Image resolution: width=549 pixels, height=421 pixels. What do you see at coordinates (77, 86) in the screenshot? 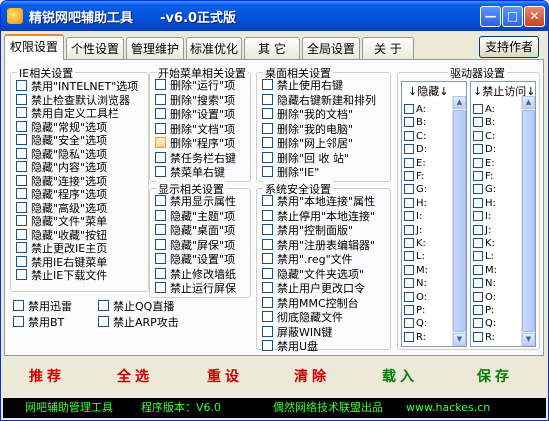
I see `checkbox-option: 禁用"INTELNET"选项` at bounding box center [77, 86].